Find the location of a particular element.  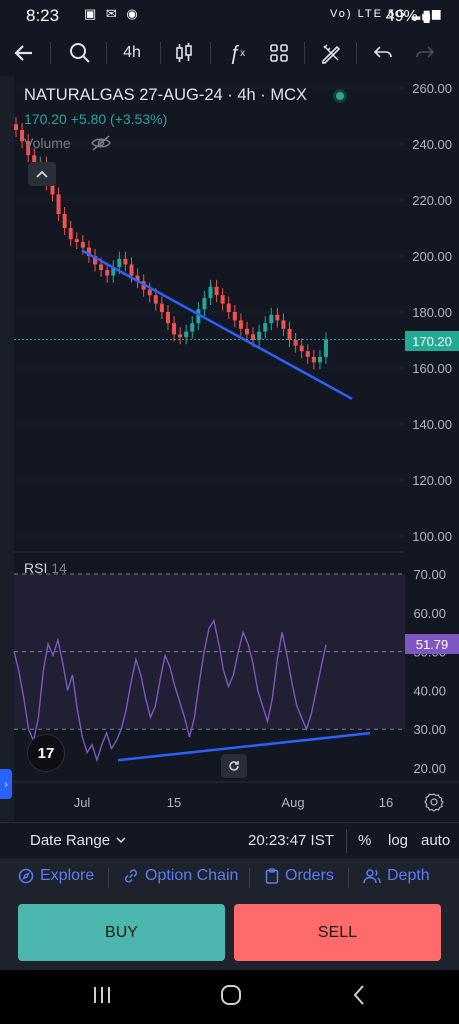

search-icon is located at coordinates (80, 53).